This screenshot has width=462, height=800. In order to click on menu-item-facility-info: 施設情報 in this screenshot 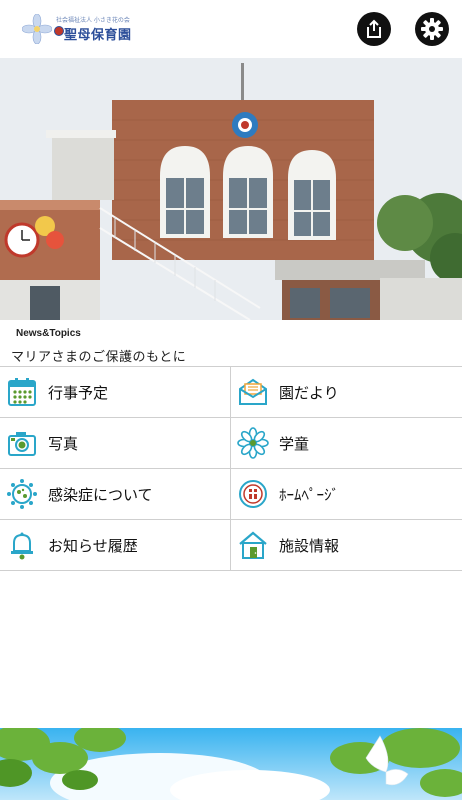, I will do `click(346, 545)`.